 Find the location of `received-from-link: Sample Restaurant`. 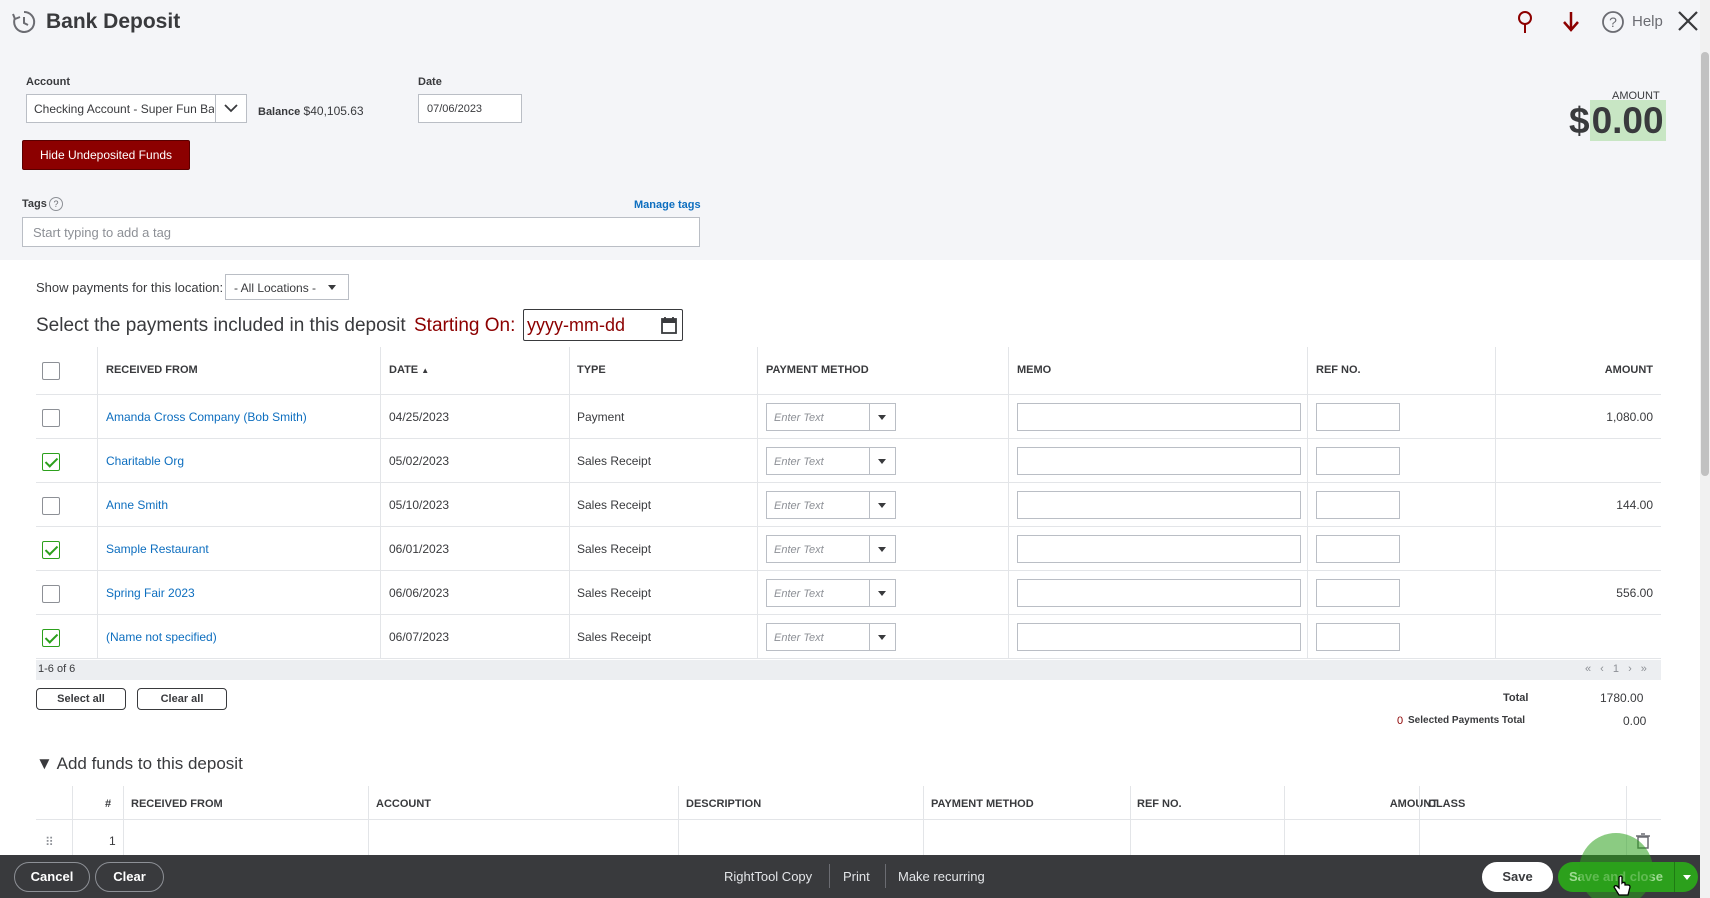

received-from-link: Sample Restaurant is located at coordinates (157, 549).